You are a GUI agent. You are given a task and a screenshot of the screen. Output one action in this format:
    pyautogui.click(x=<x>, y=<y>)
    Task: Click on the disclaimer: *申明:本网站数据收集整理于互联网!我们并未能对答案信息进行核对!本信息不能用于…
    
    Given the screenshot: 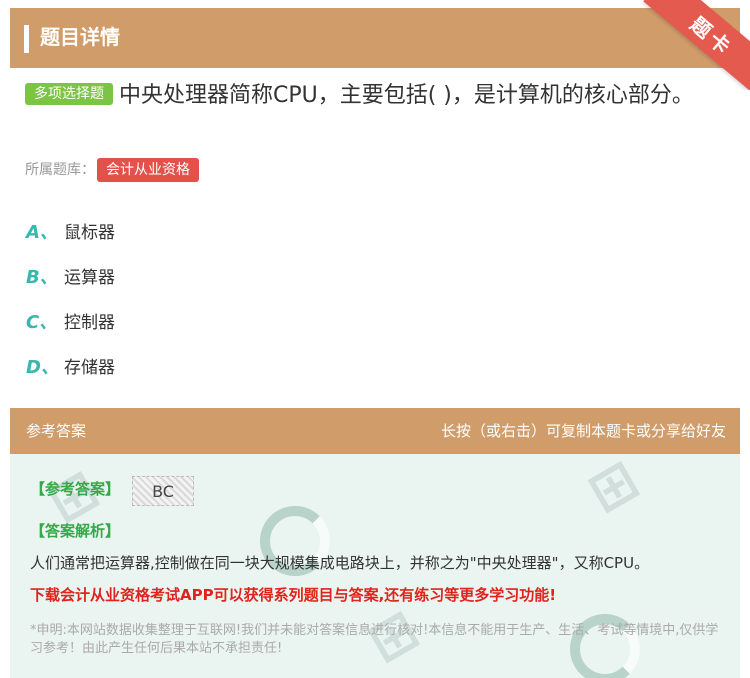 What is the action you would take?
    pyautogui.click(x=374, y=639)
    